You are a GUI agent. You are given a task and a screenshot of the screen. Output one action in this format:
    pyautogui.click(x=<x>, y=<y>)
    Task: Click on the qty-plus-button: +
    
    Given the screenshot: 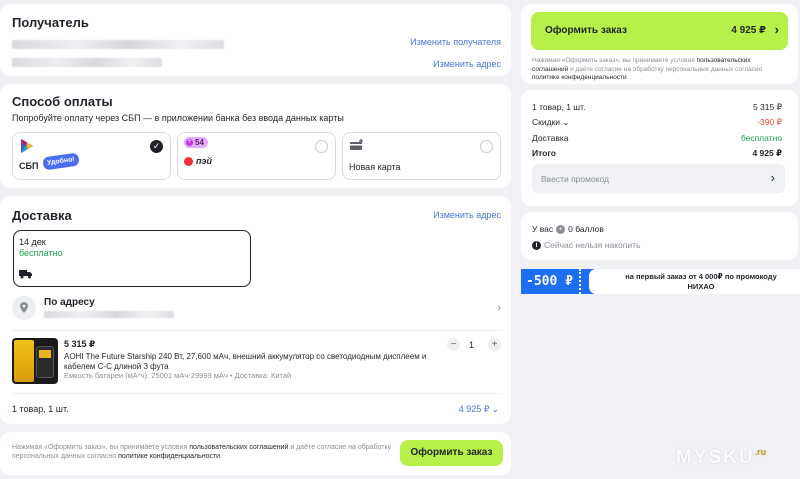 What is the action you would take?
    pyautogui.click(x=494, y=344)
    